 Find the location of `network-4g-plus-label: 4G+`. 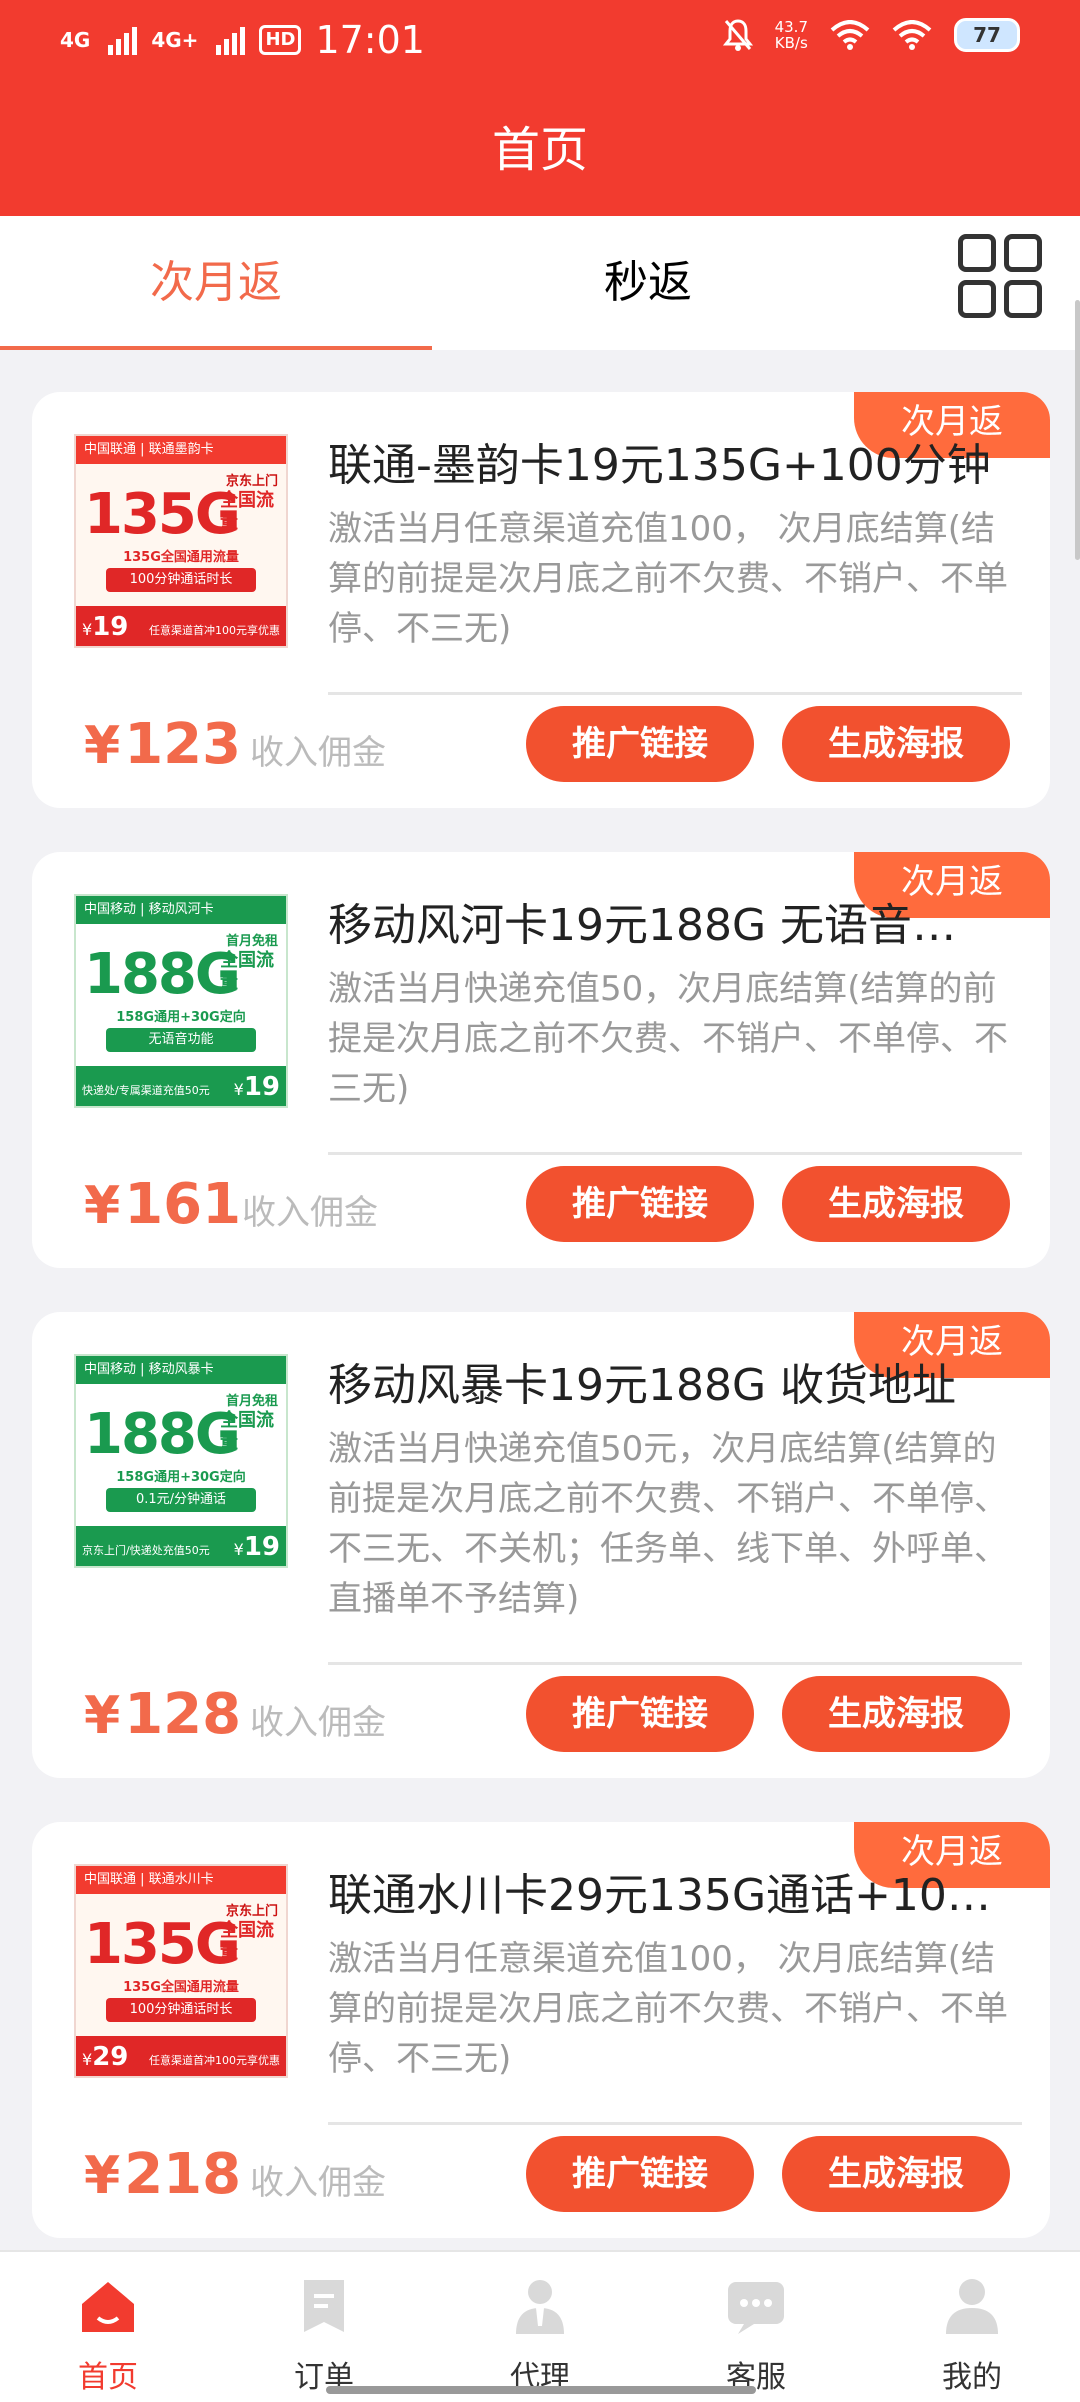

network-4g-plus-label: 4G+ is located at coordinates (175, 40).